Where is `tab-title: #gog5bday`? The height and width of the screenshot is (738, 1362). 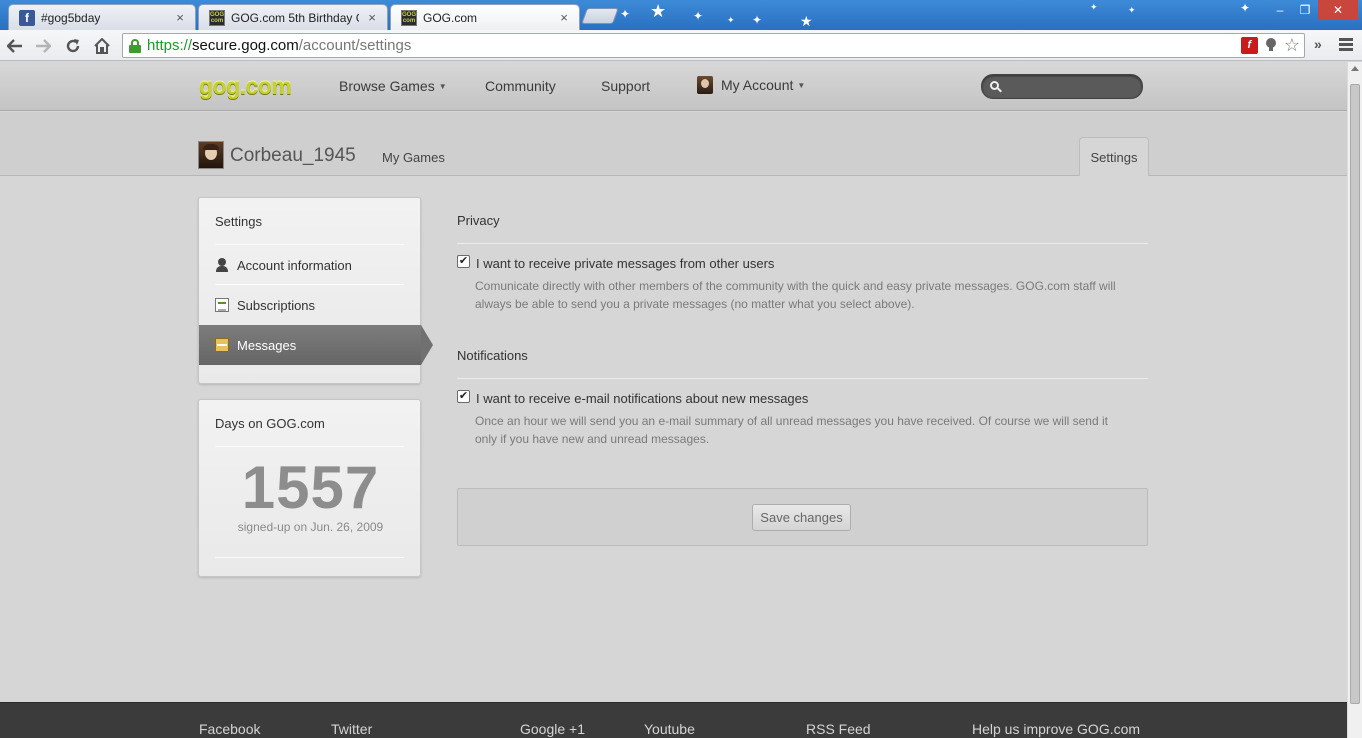 tab-title: #gog5bday is located at coordinates (71, 17).